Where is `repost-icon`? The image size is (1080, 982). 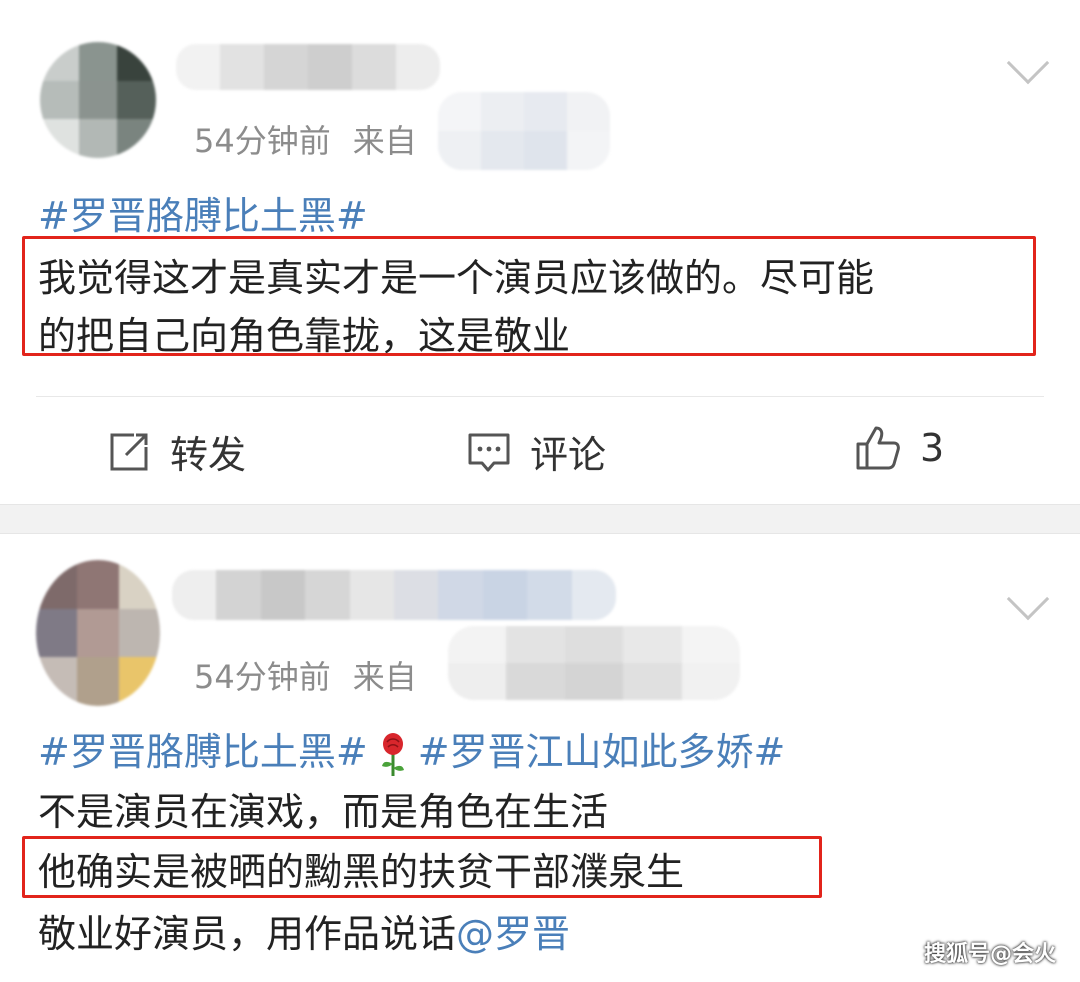
repost-icon is located at coordinates (129, 451).